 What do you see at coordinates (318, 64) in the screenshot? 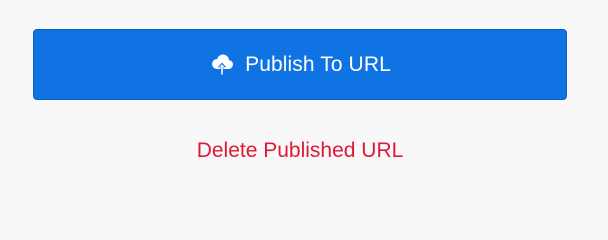
I see `publish-button-label: Publish To URL` at bounding box center [318, 64].